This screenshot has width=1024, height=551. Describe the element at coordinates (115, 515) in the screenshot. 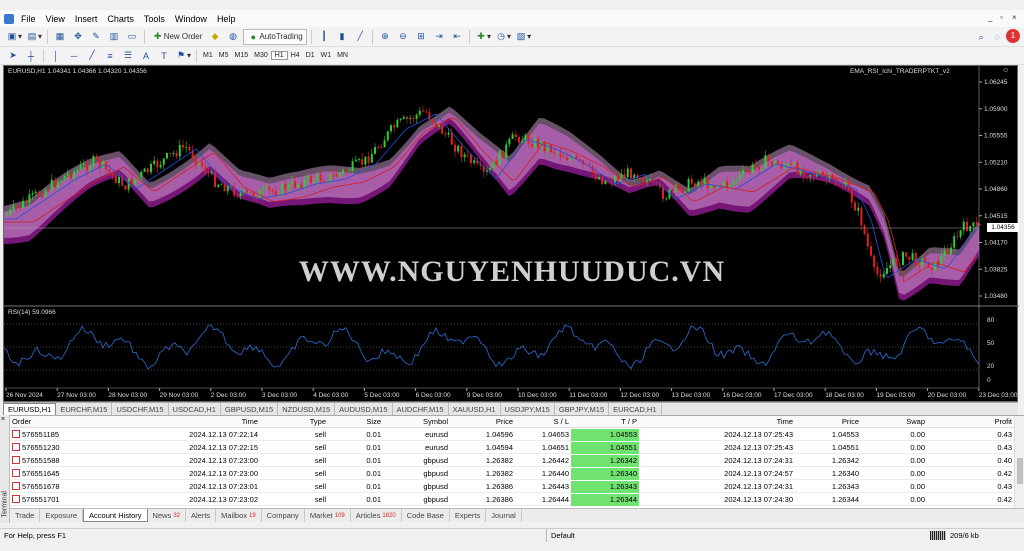

I see `terminal-tab-account-history: Account History` at that location.